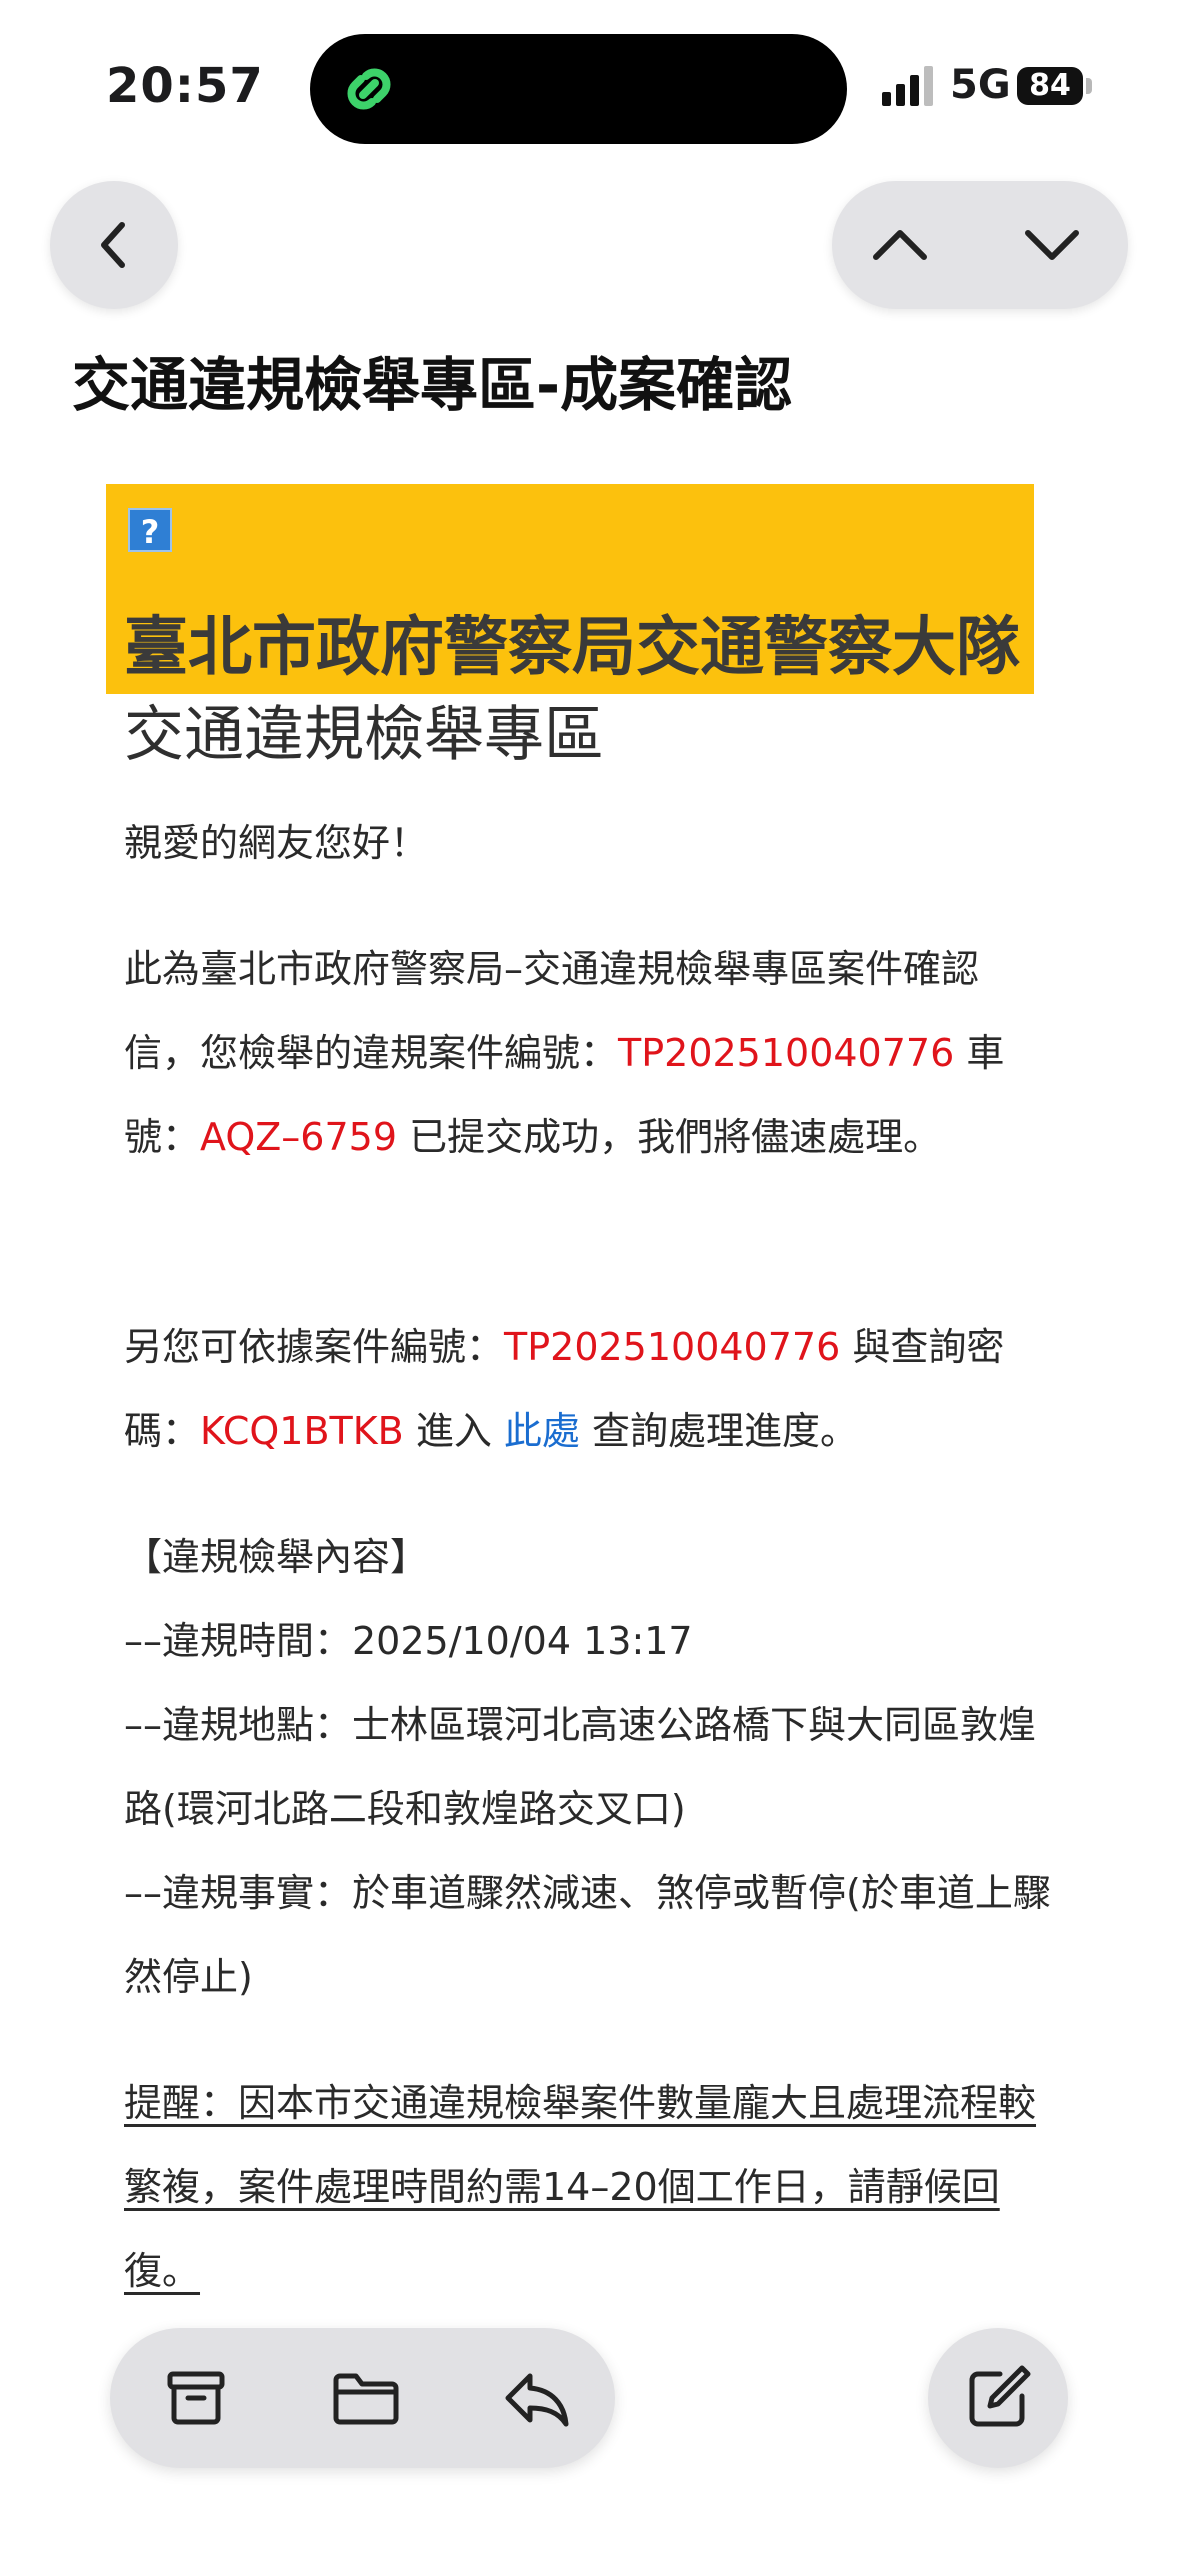 This screenshot has width=1179, height=2556. I want to click on signal-icon, so click(907, 86).